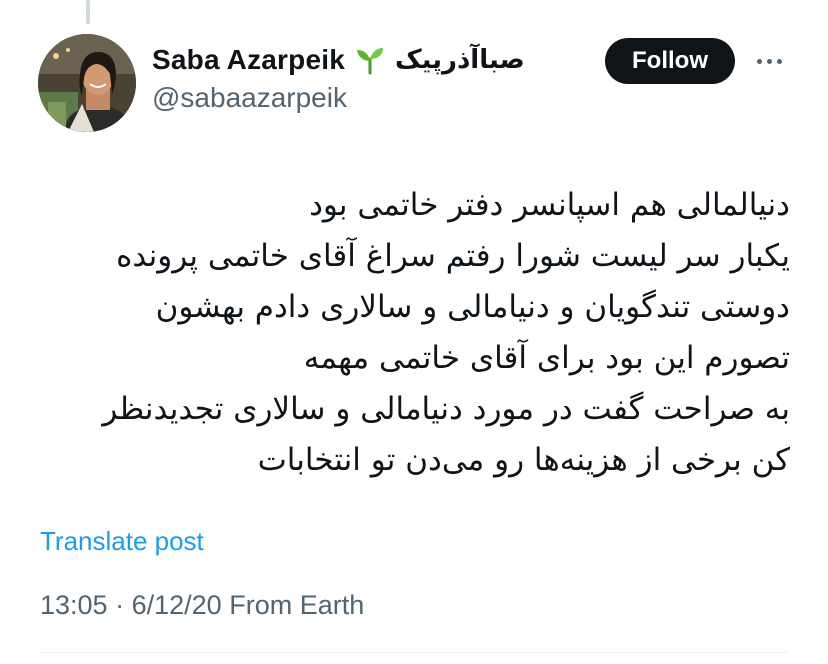 The height and width of the screenshot is (664, 828). What do you see at coordinates (249, 98) in the screenshot?
I see `author-handle: @sabaazarpeik` at bounding box center [249, 98].